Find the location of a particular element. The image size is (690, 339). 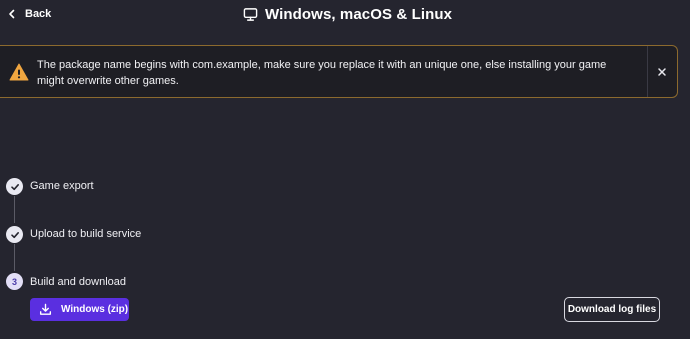

back-button: Back is located at coordinates (30, 14).